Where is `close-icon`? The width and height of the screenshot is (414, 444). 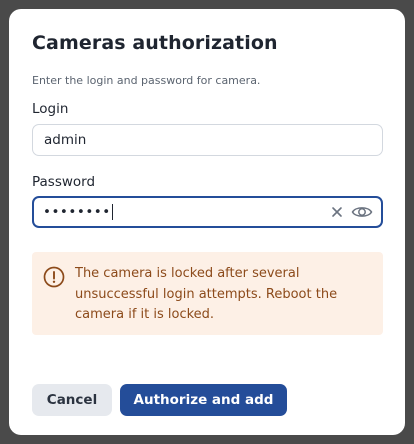 close-icon is located at coordinates (337, 212).